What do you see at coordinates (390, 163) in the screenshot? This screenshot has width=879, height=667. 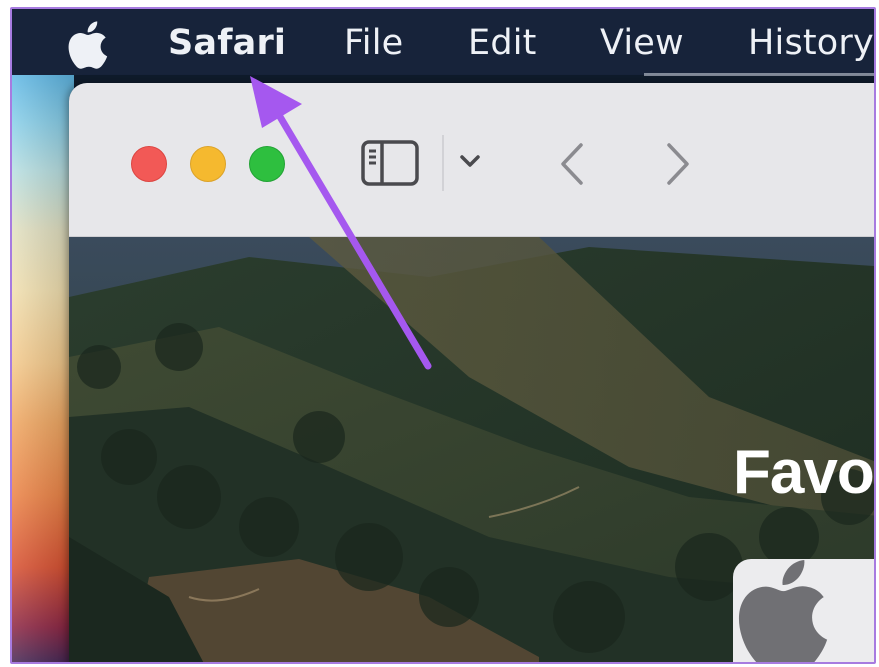 I see `sidebar-icon` at bounding box center [390, 163].